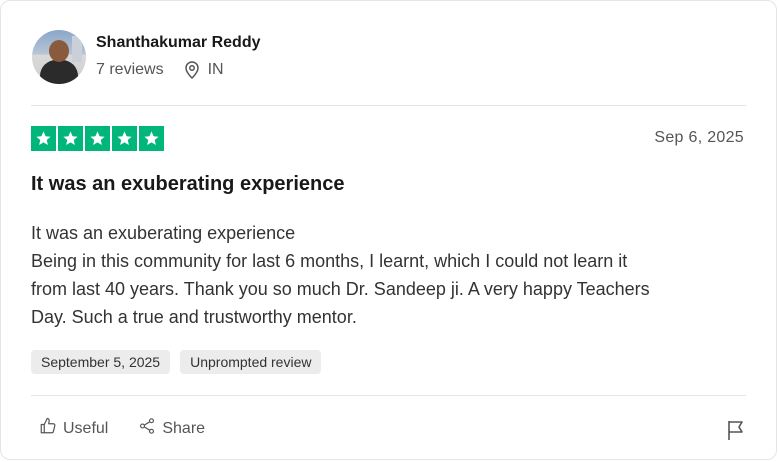  I want to click on review-actions: Useful Share, so click(122, 428).